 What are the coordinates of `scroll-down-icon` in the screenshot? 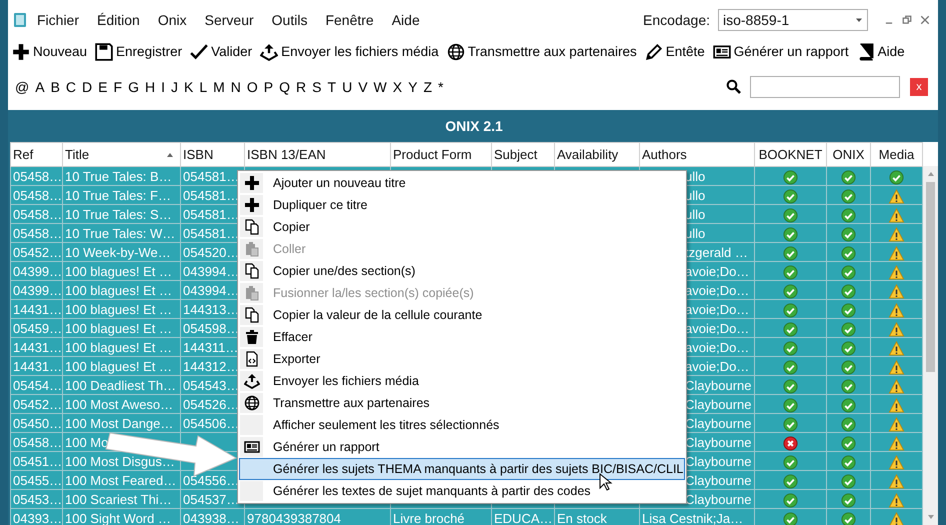 It's located at (930, 517).